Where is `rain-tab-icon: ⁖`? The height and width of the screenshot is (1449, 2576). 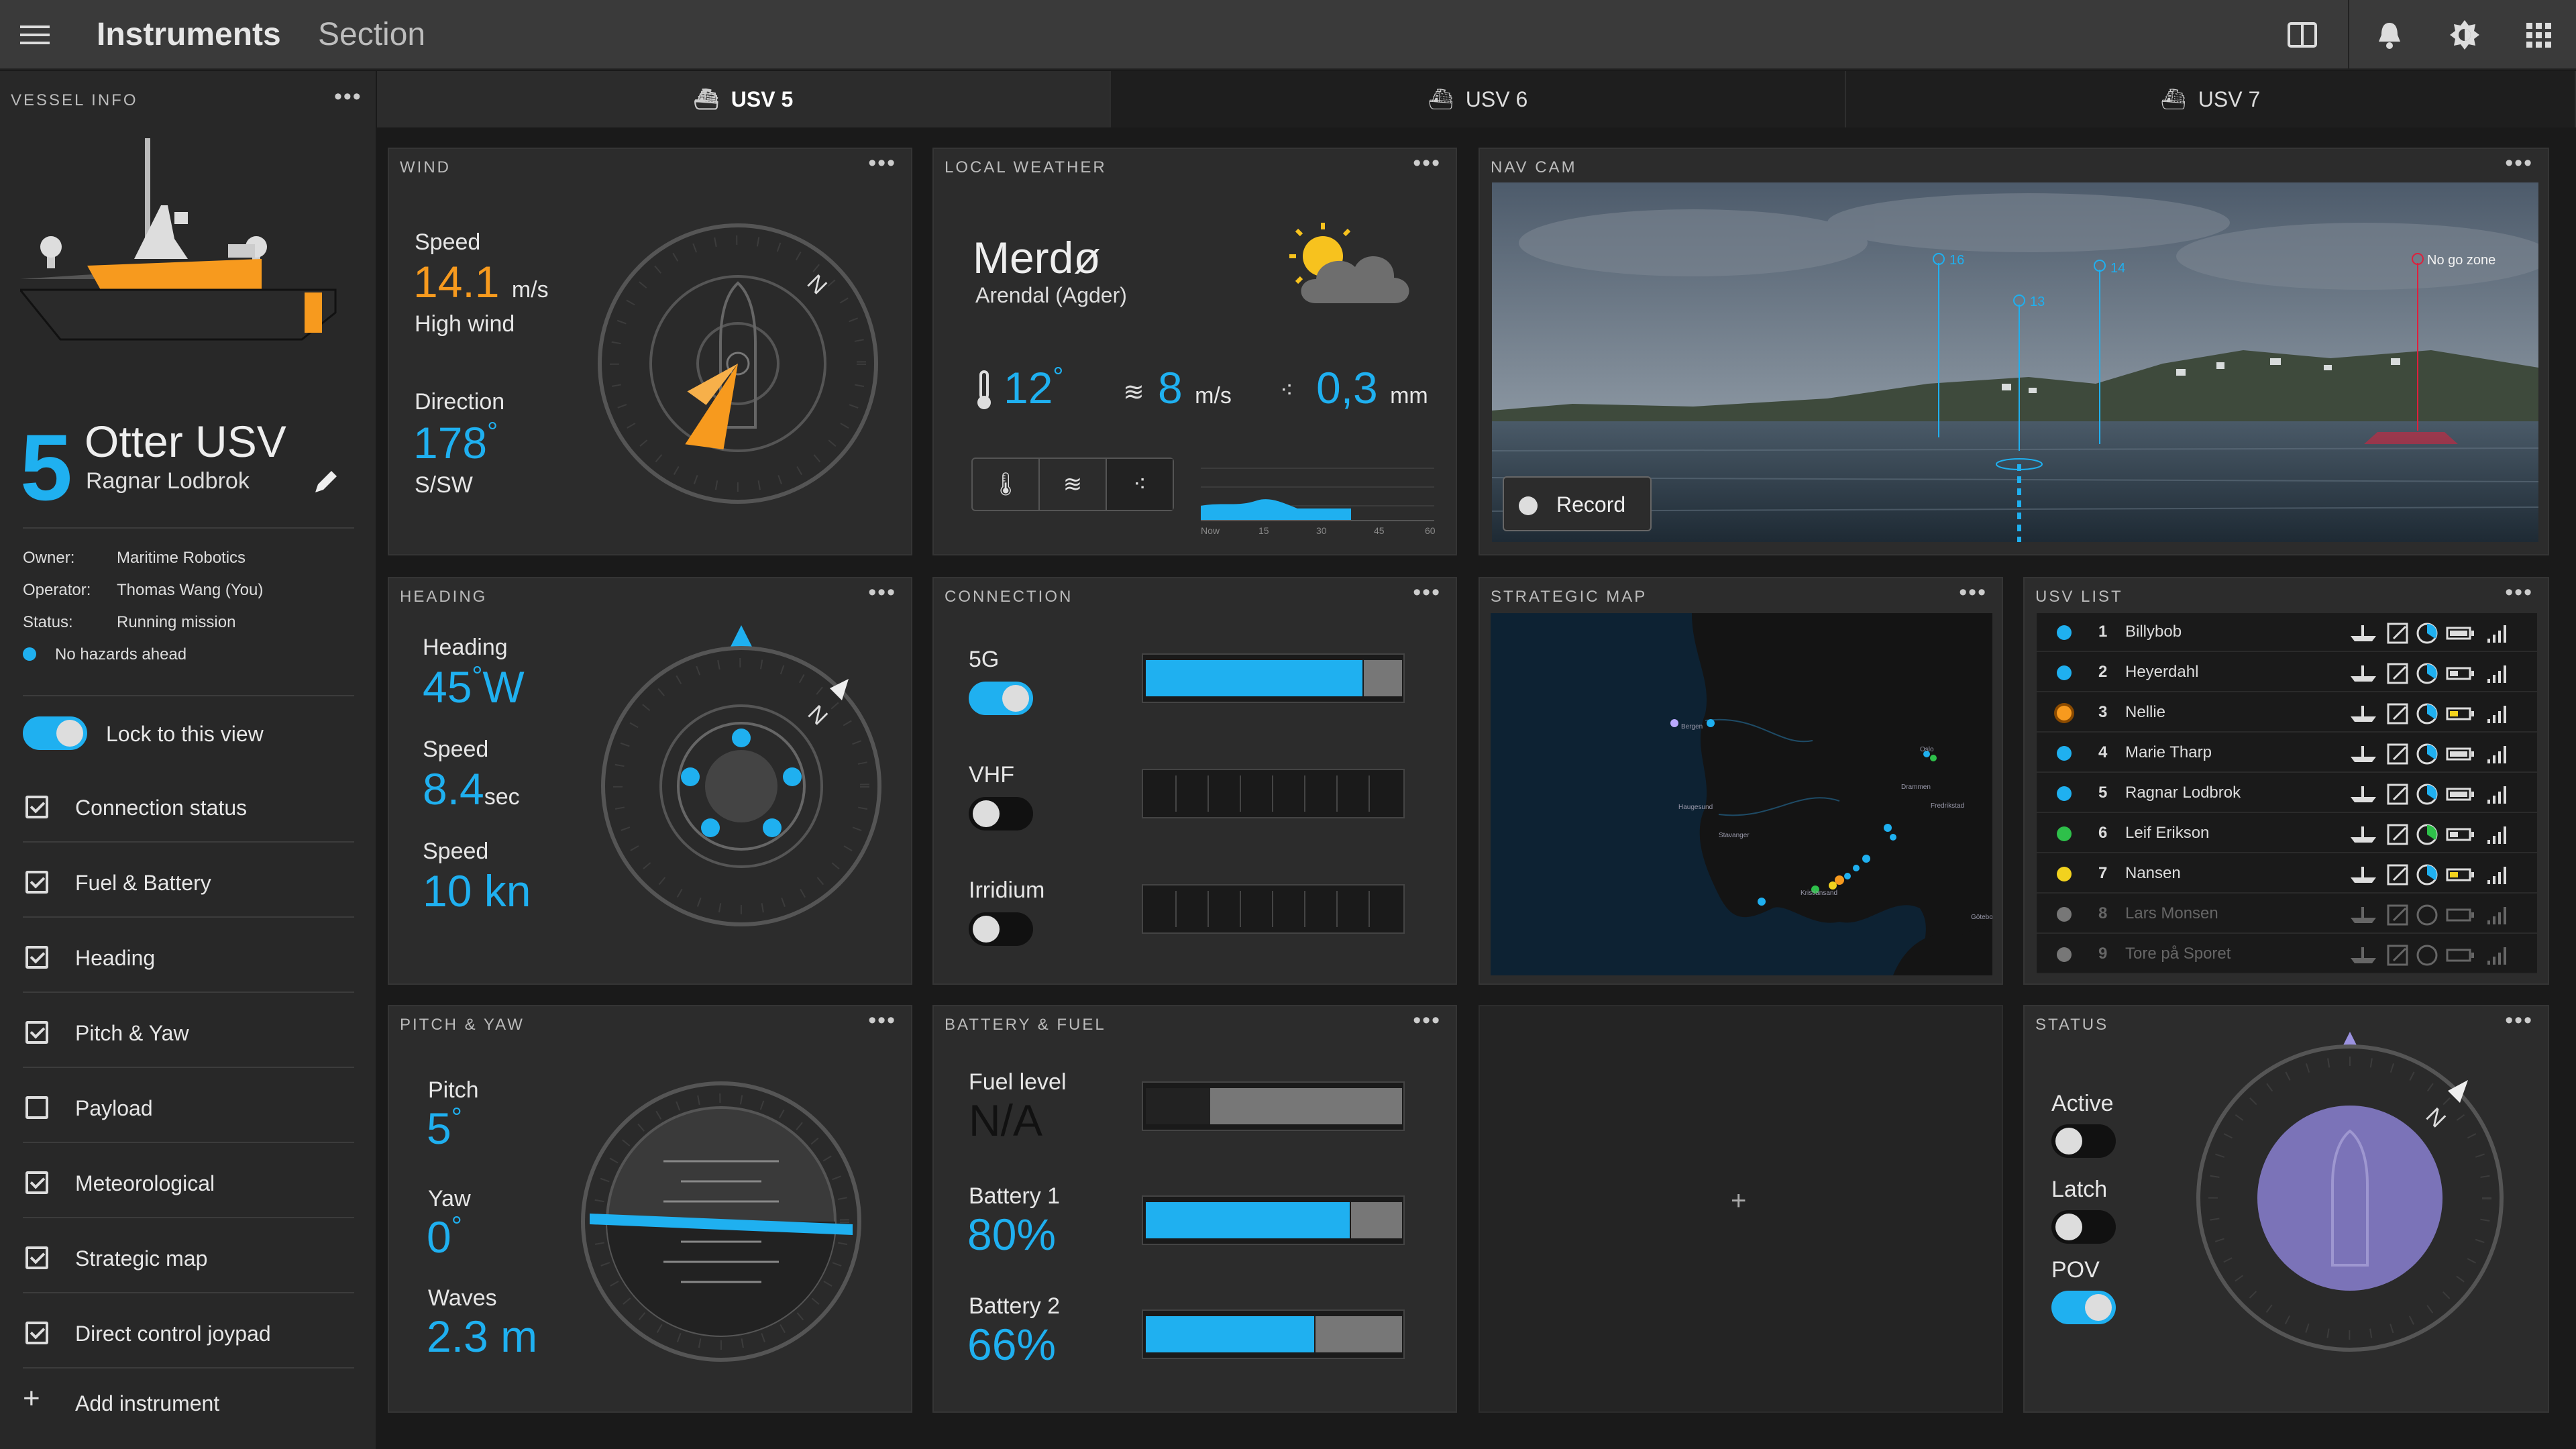
rain-tab-icon: ⁖ is located at coordinates (1140, 484).